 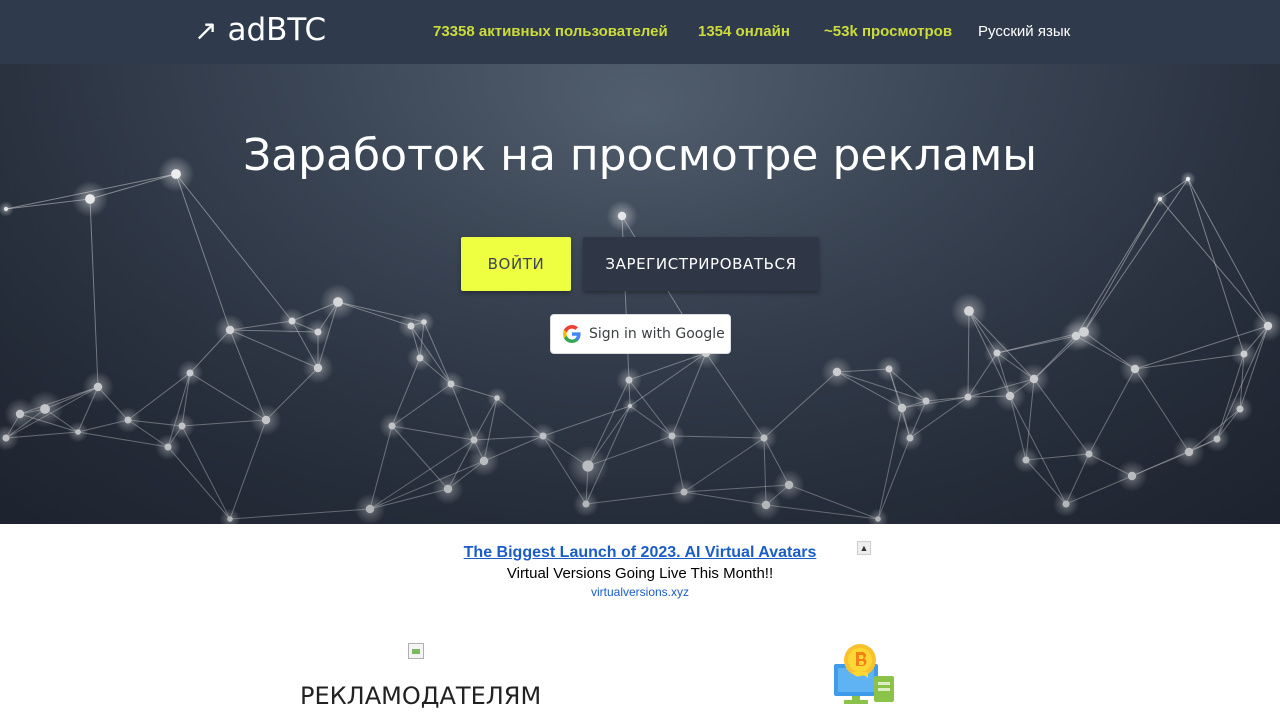 I want to click on login-button: ВОЙТИ, so click(x=516, y=264).